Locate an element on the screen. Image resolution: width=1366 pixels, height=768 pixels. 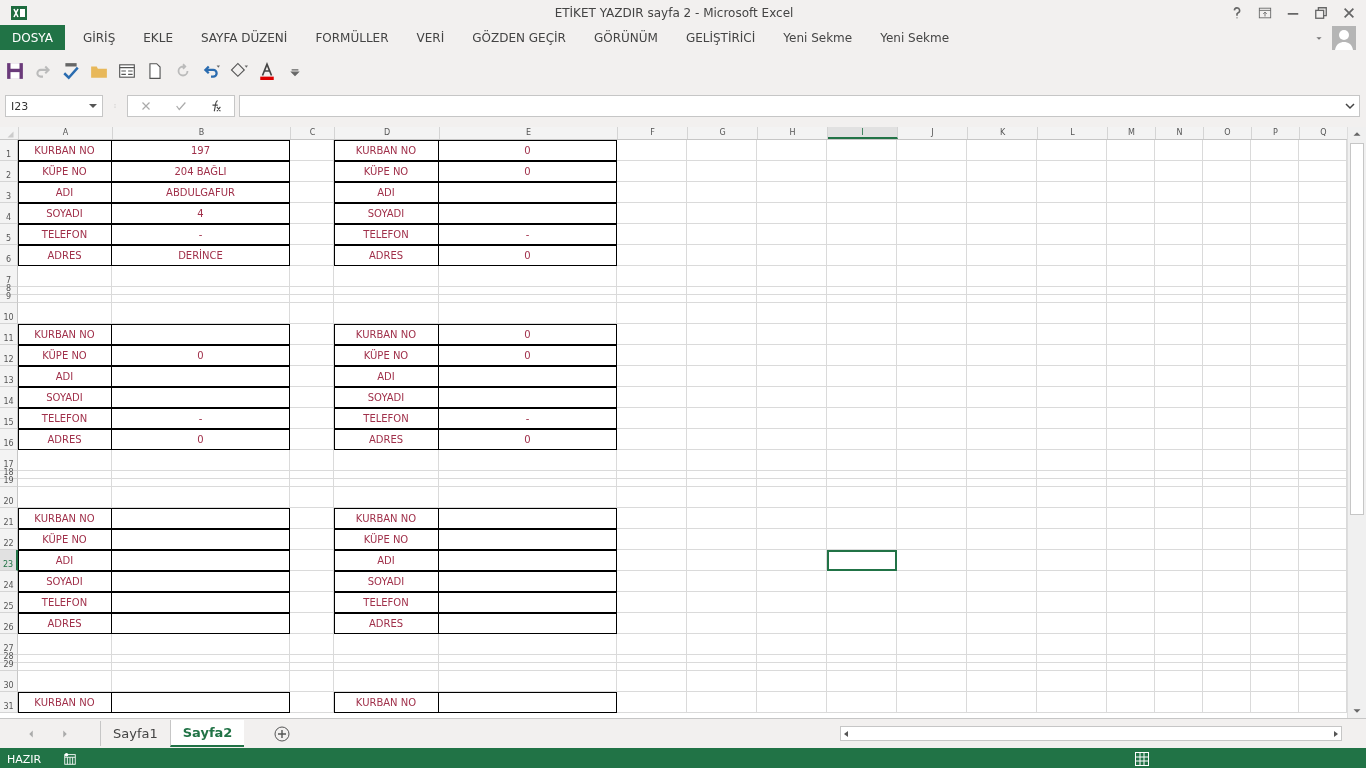
ribbon-tab: EKLE is located at coordinates (158, 37).